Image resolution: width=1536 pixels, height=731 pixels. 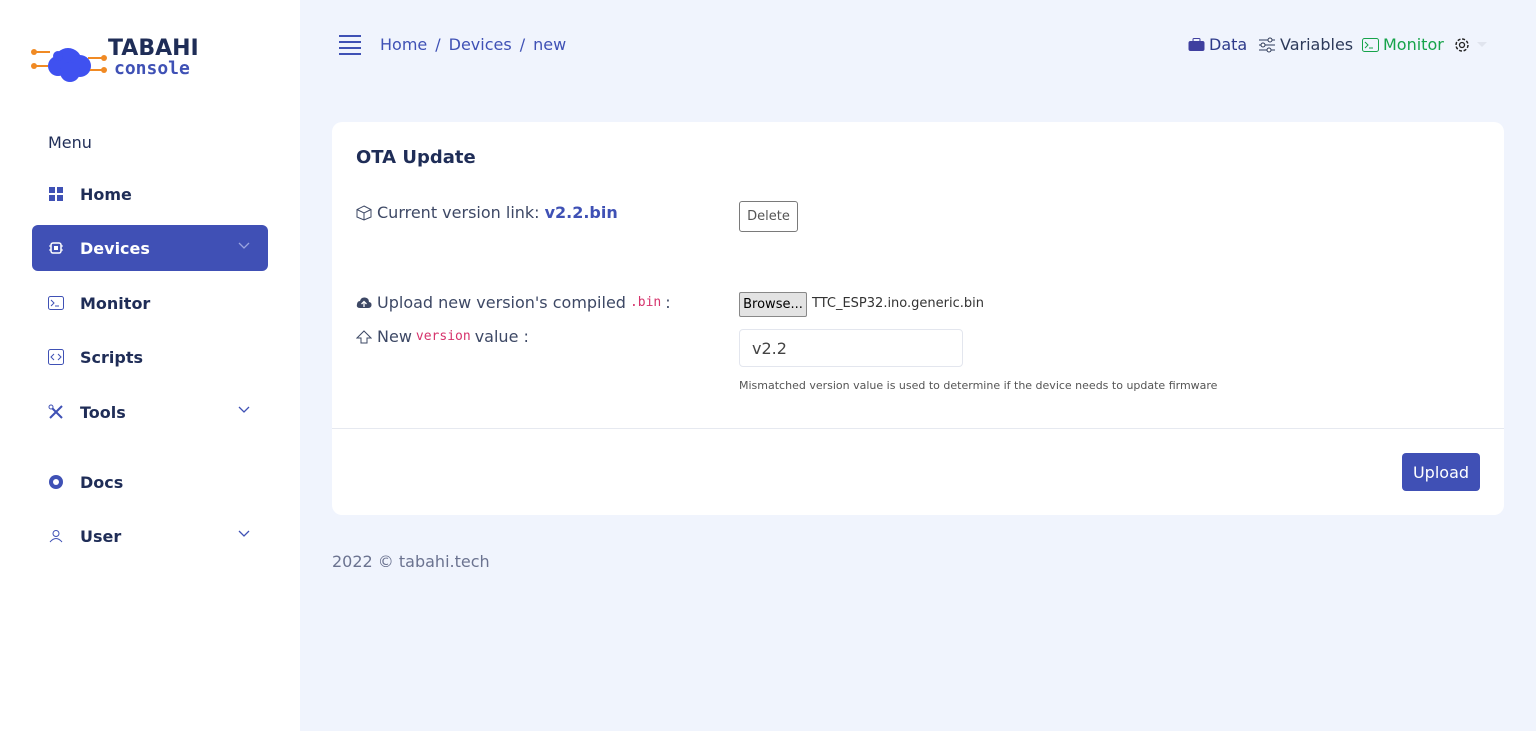 What do you see at coordinates (458, 212) in the screenshot?
I see `current-version-label: Current version link:` at bounding box center [458, 212].